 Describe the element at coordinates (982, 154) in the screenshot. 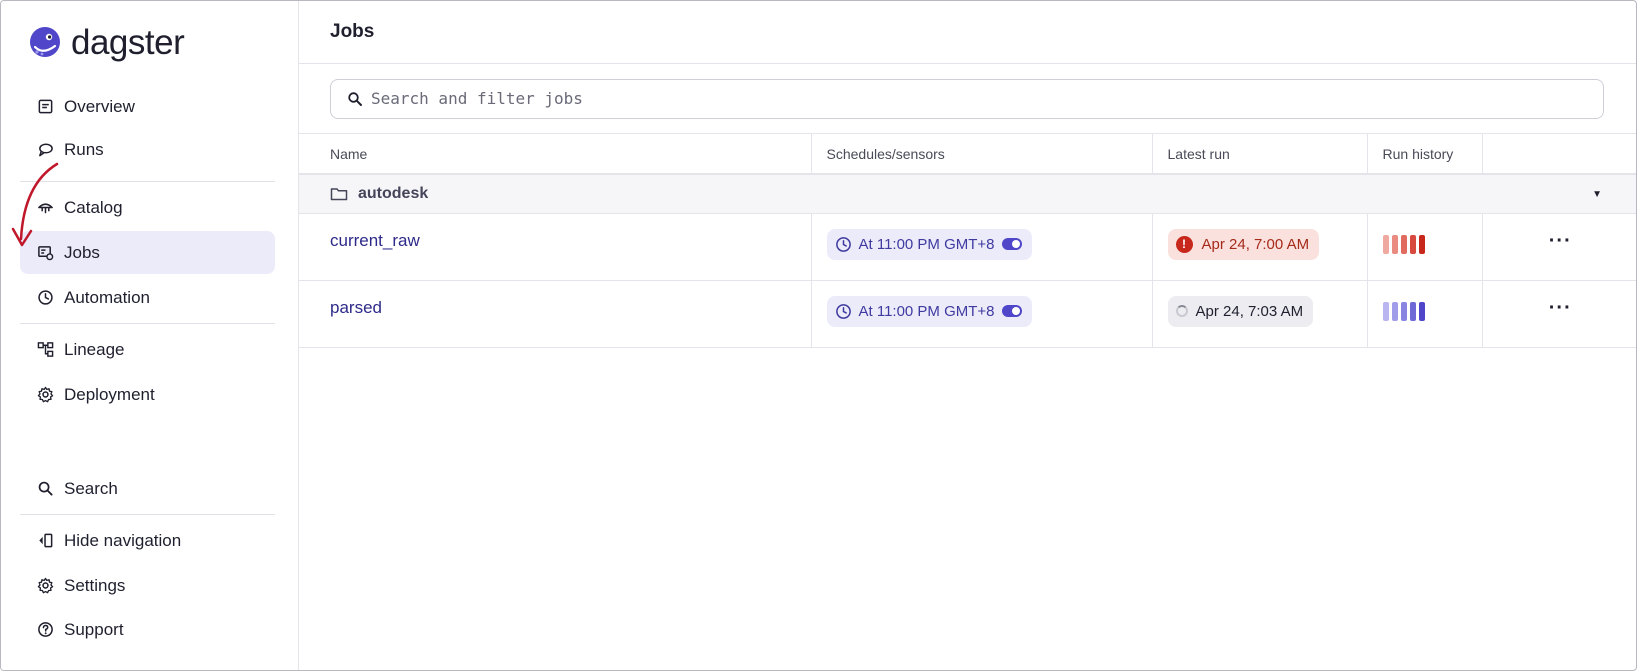

I see `column-header-schedules: Schedules/sensors` at that location.